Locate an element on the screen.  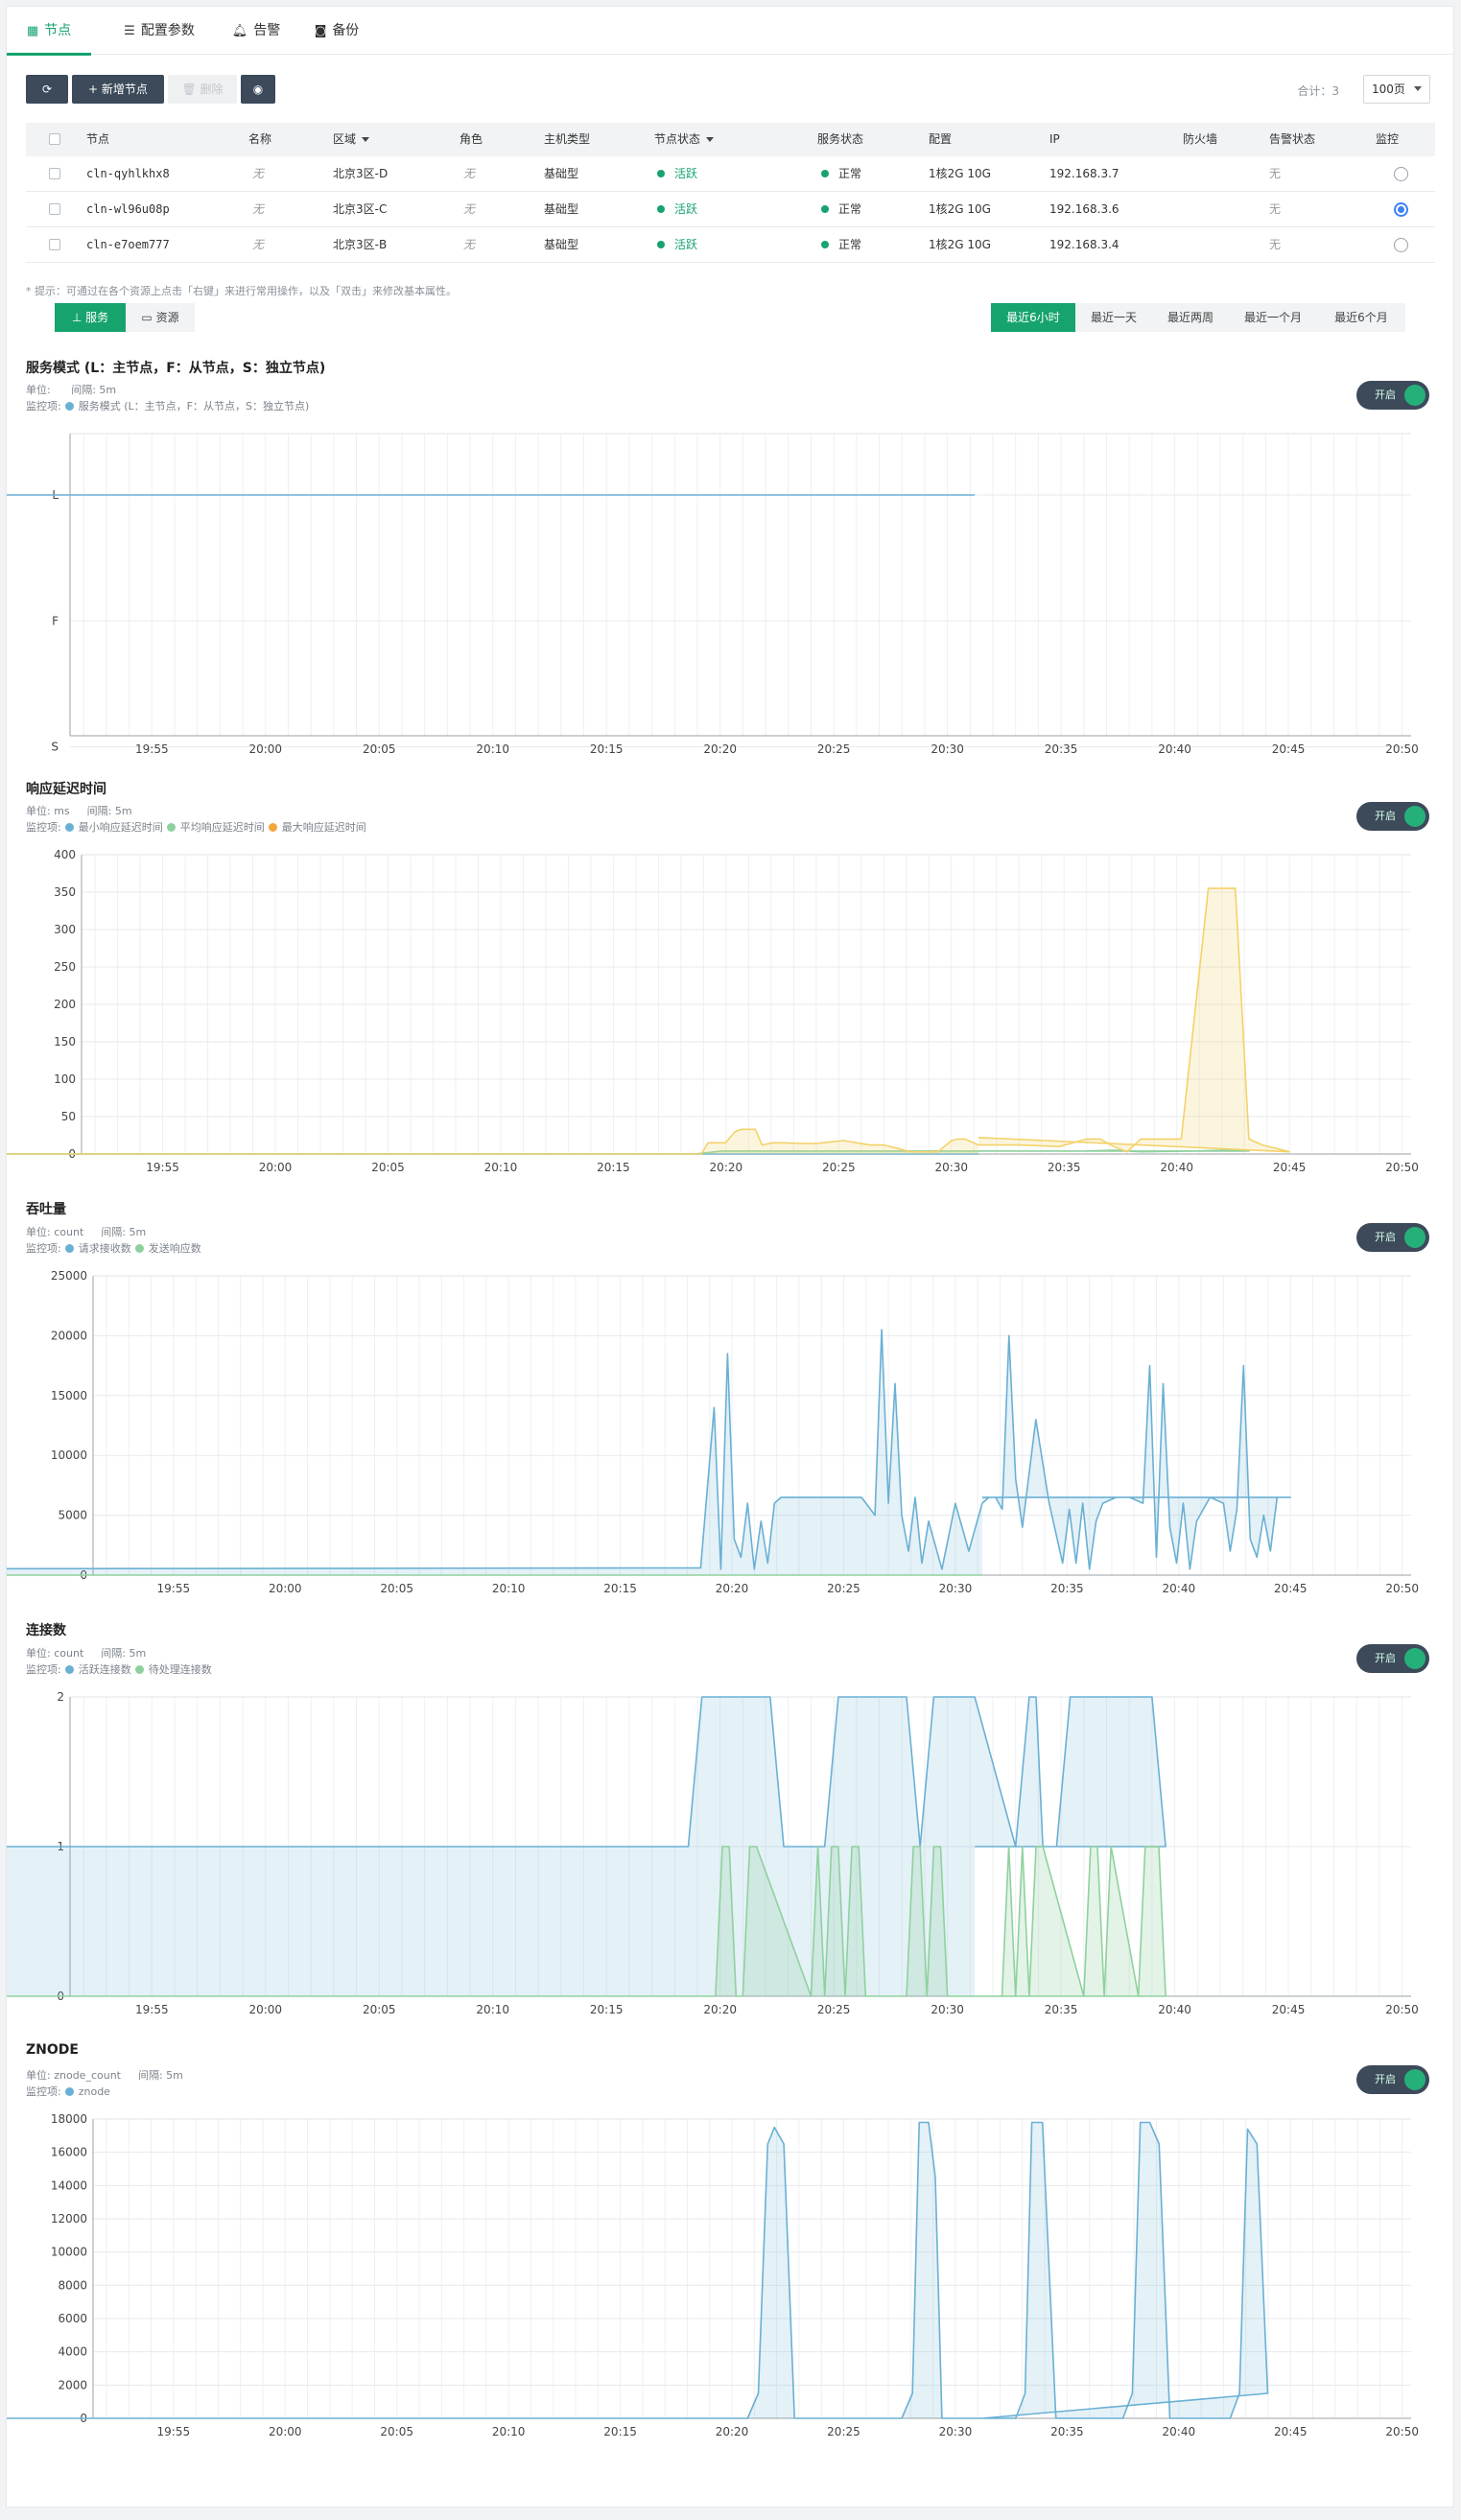
page-size-select: 100页 is located at coordinates (1396, 89).